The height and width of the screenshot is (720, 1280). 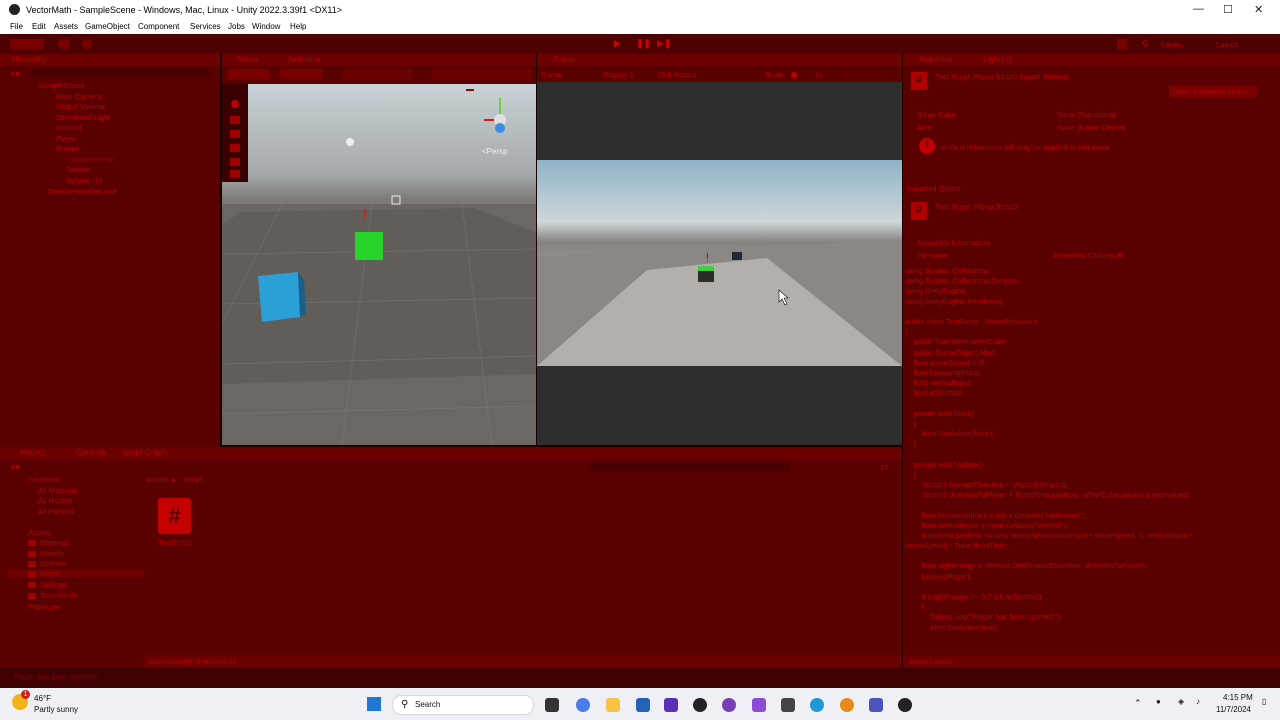 I want to click on file-name: TestScript, so click(x=174, y=542).